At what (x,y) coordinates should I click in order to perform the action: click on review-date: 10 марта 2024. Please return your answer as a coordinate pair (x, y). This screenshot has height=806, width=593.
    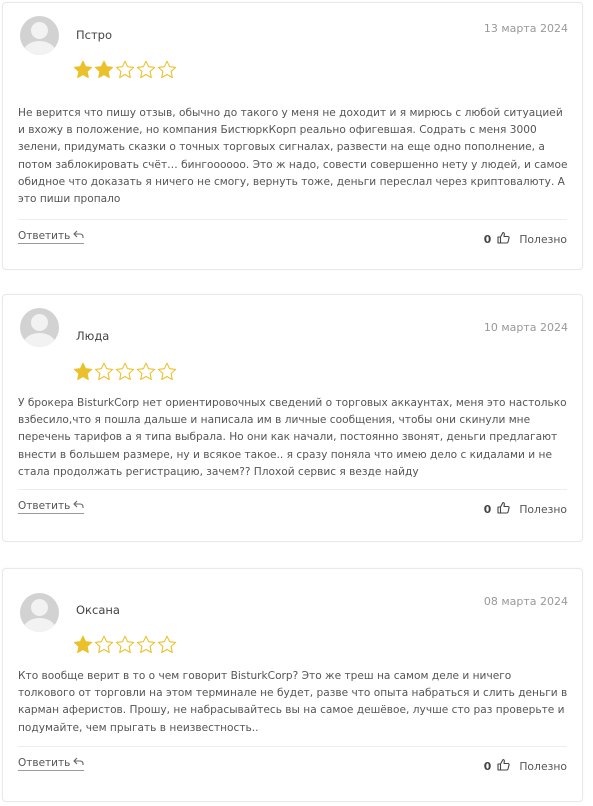
    Looking at the image, I should click on (525, 327).